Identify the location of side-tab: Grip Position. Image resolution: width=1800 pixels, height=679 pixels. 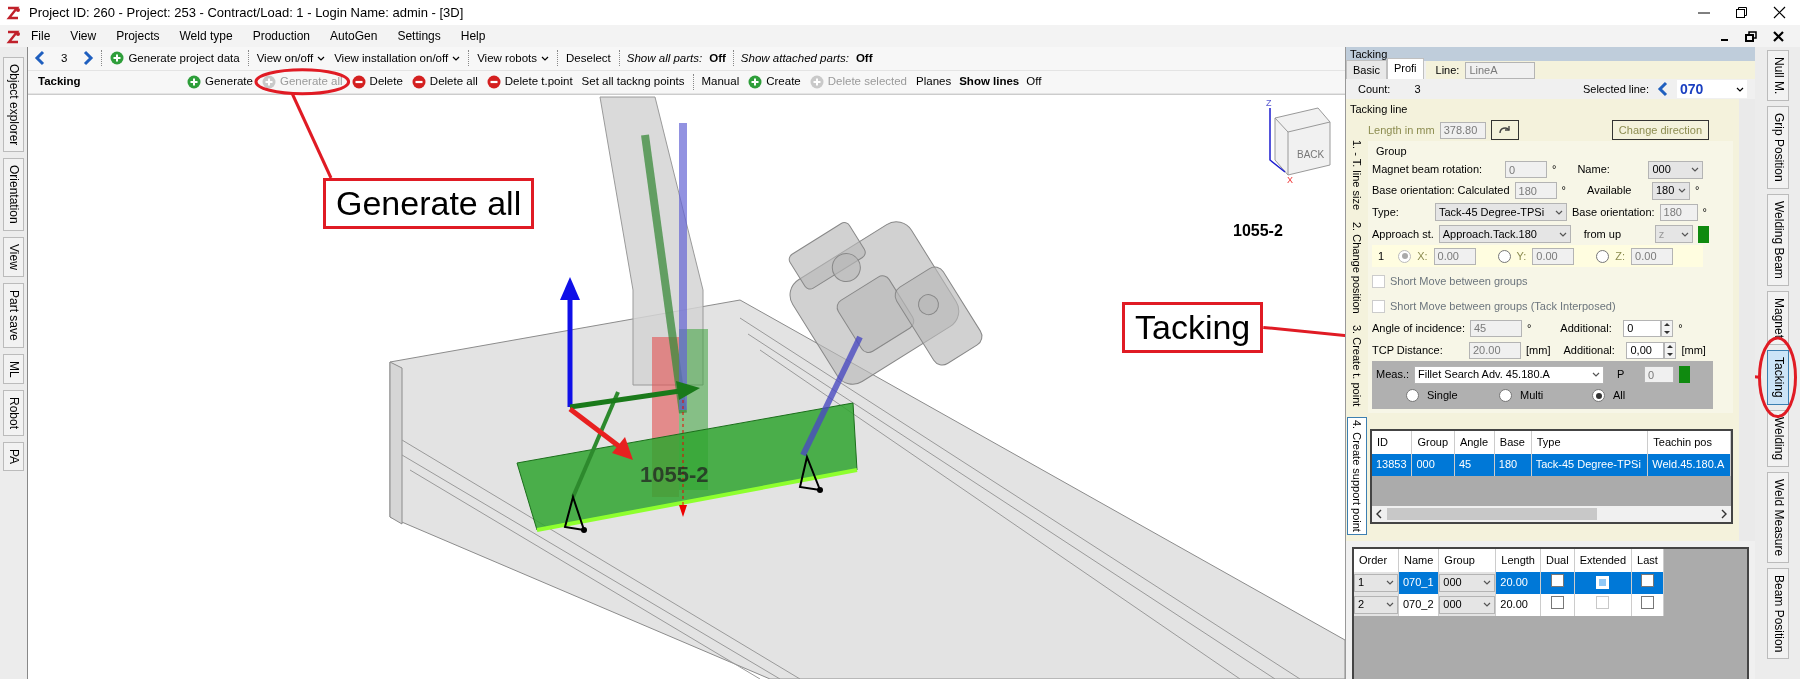
(1777, 148).